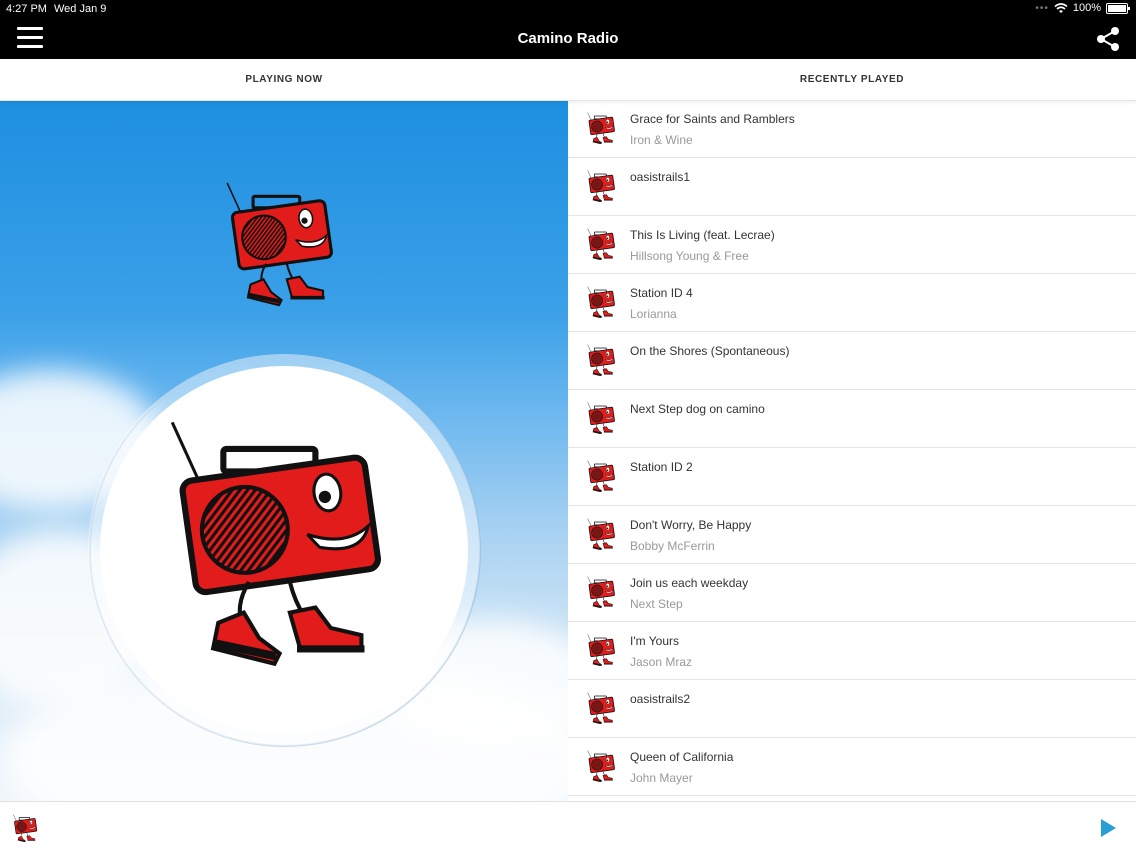 The height and width of the screenshot is (853, 1136). Describe the element at coordinates (26, 9) in the screenshot. I see `status-time: 4:27 PM` at that location.